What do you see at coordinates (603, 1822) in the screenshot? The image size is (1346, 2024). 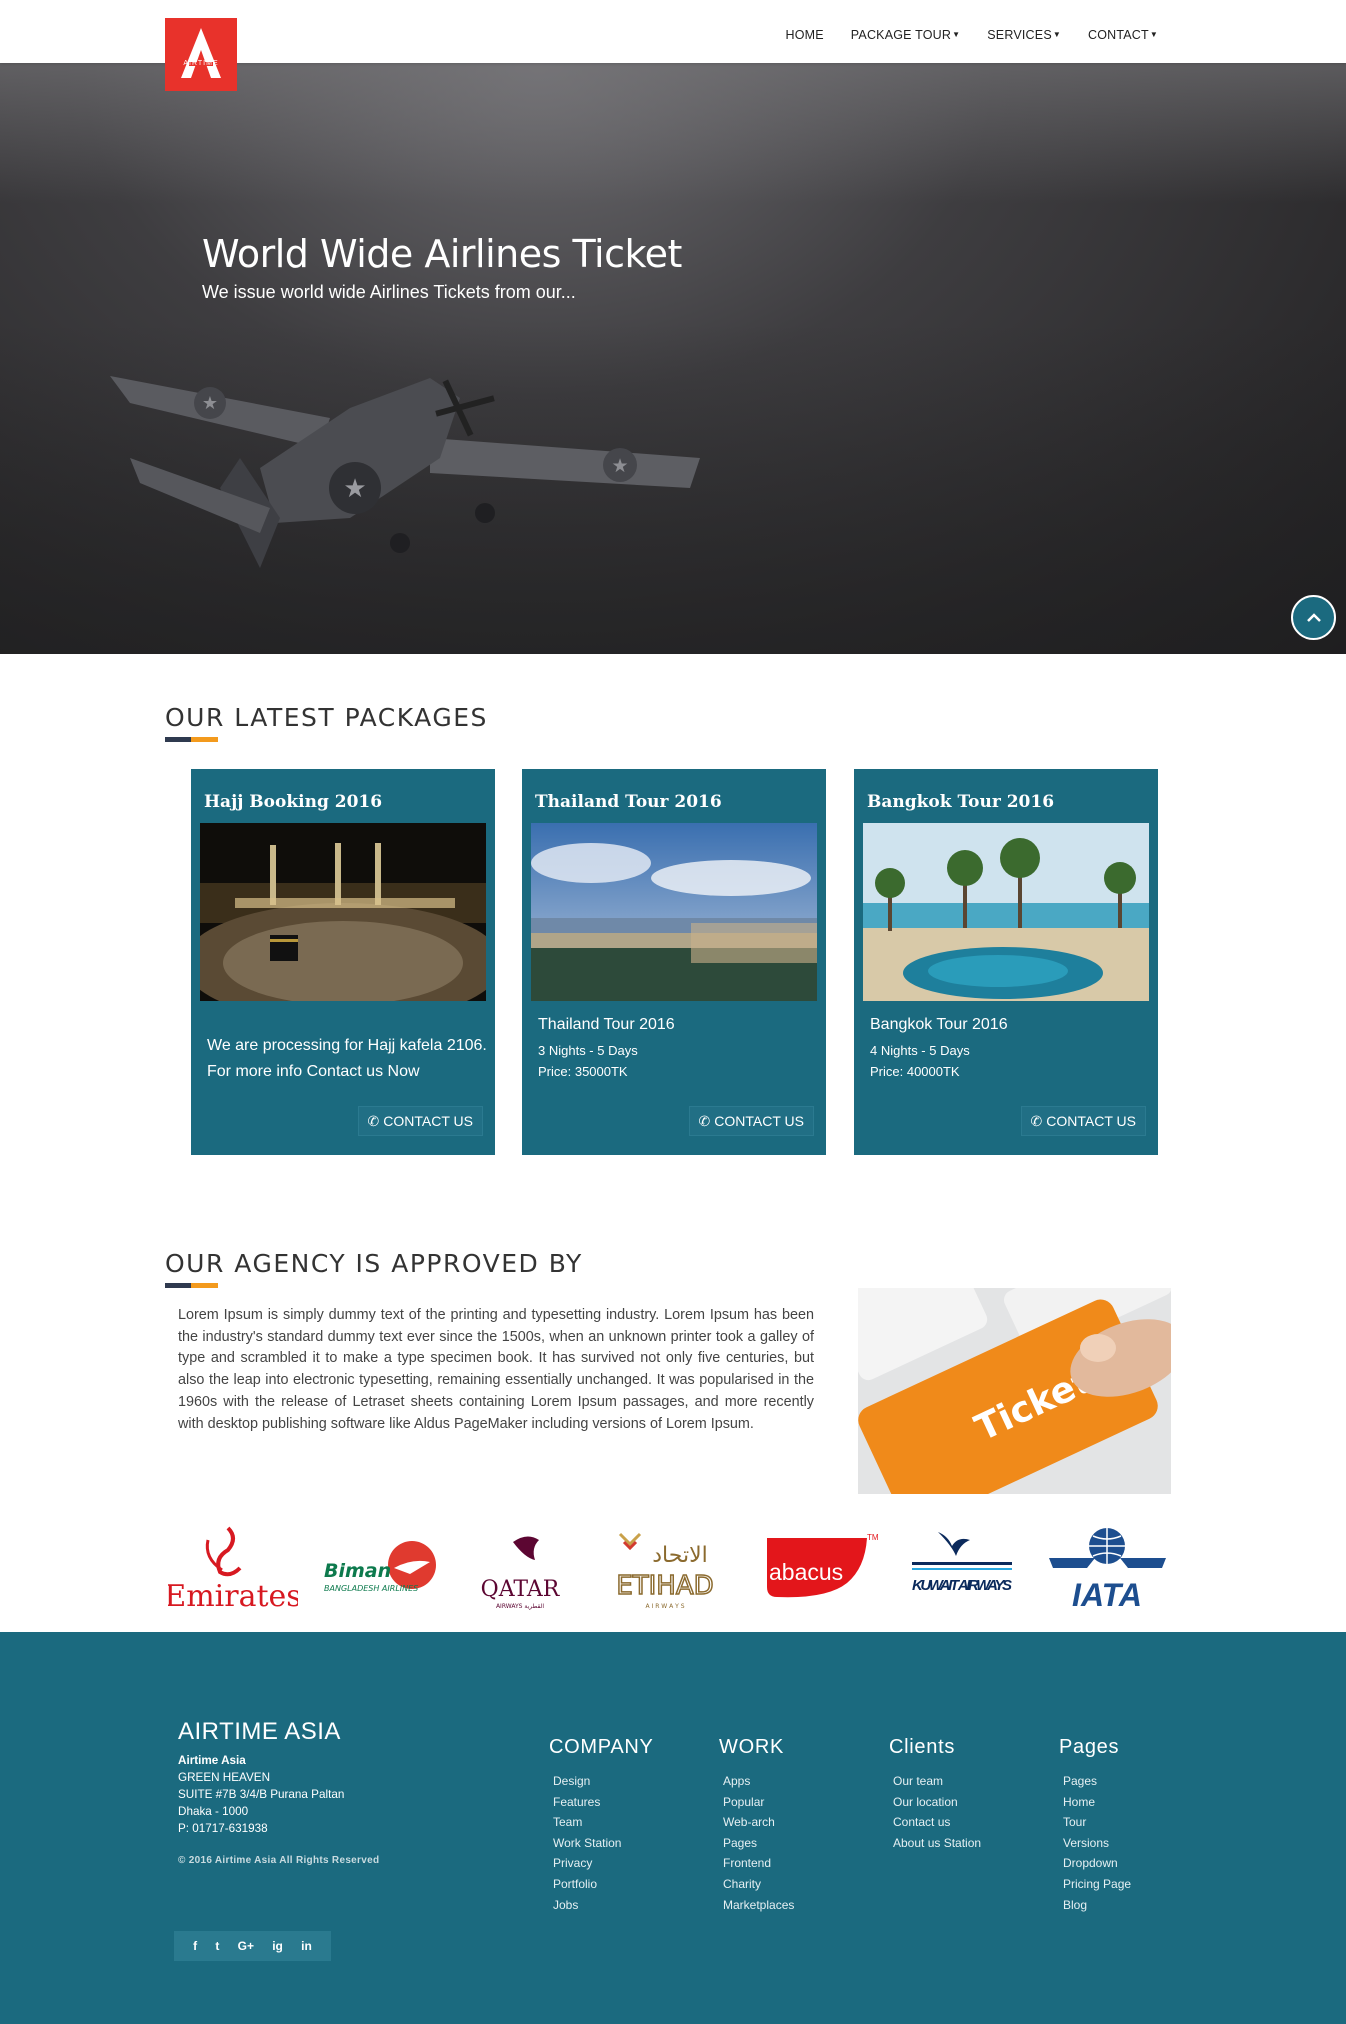 I see `footer-link: Team` at bounding box center [603, 1822].